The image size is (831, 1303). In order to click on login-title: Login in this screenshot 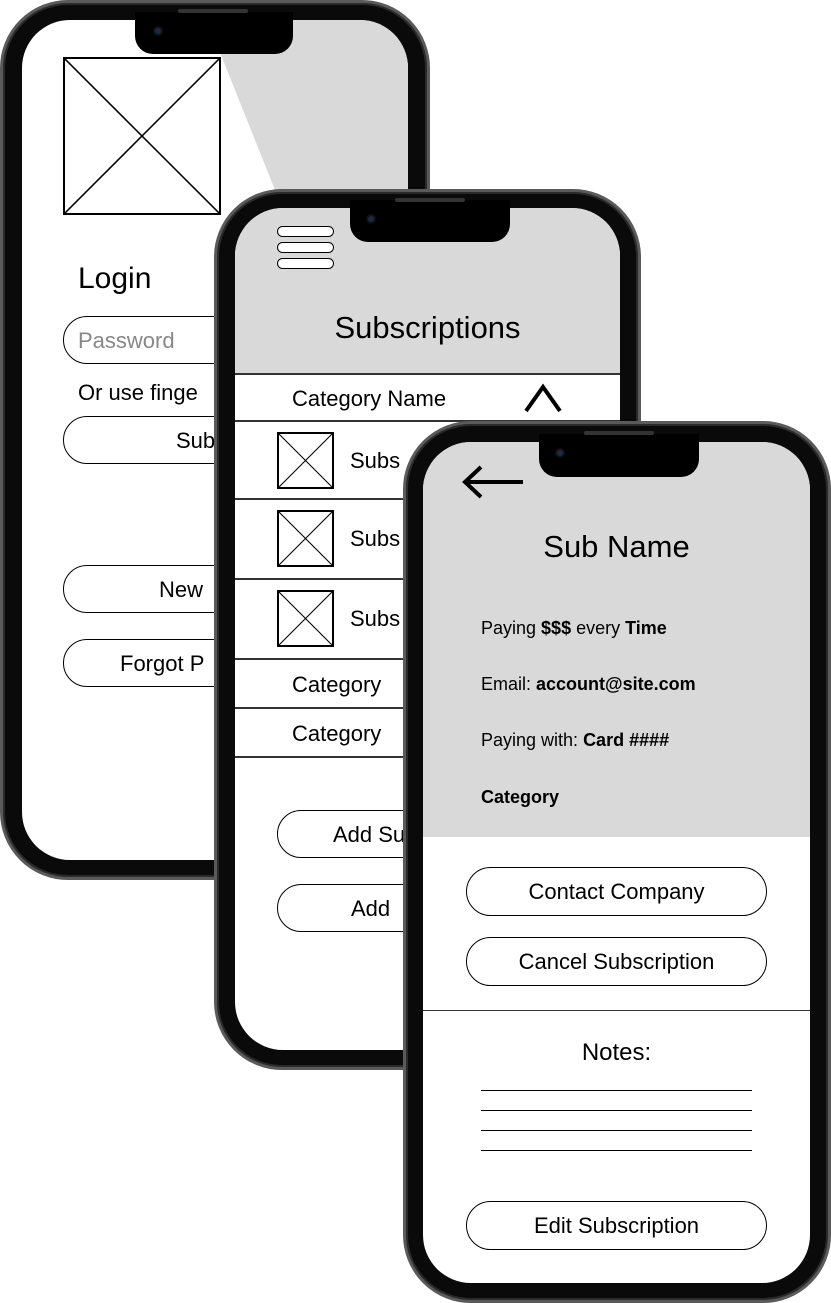, I will do `click(115, 278)`.